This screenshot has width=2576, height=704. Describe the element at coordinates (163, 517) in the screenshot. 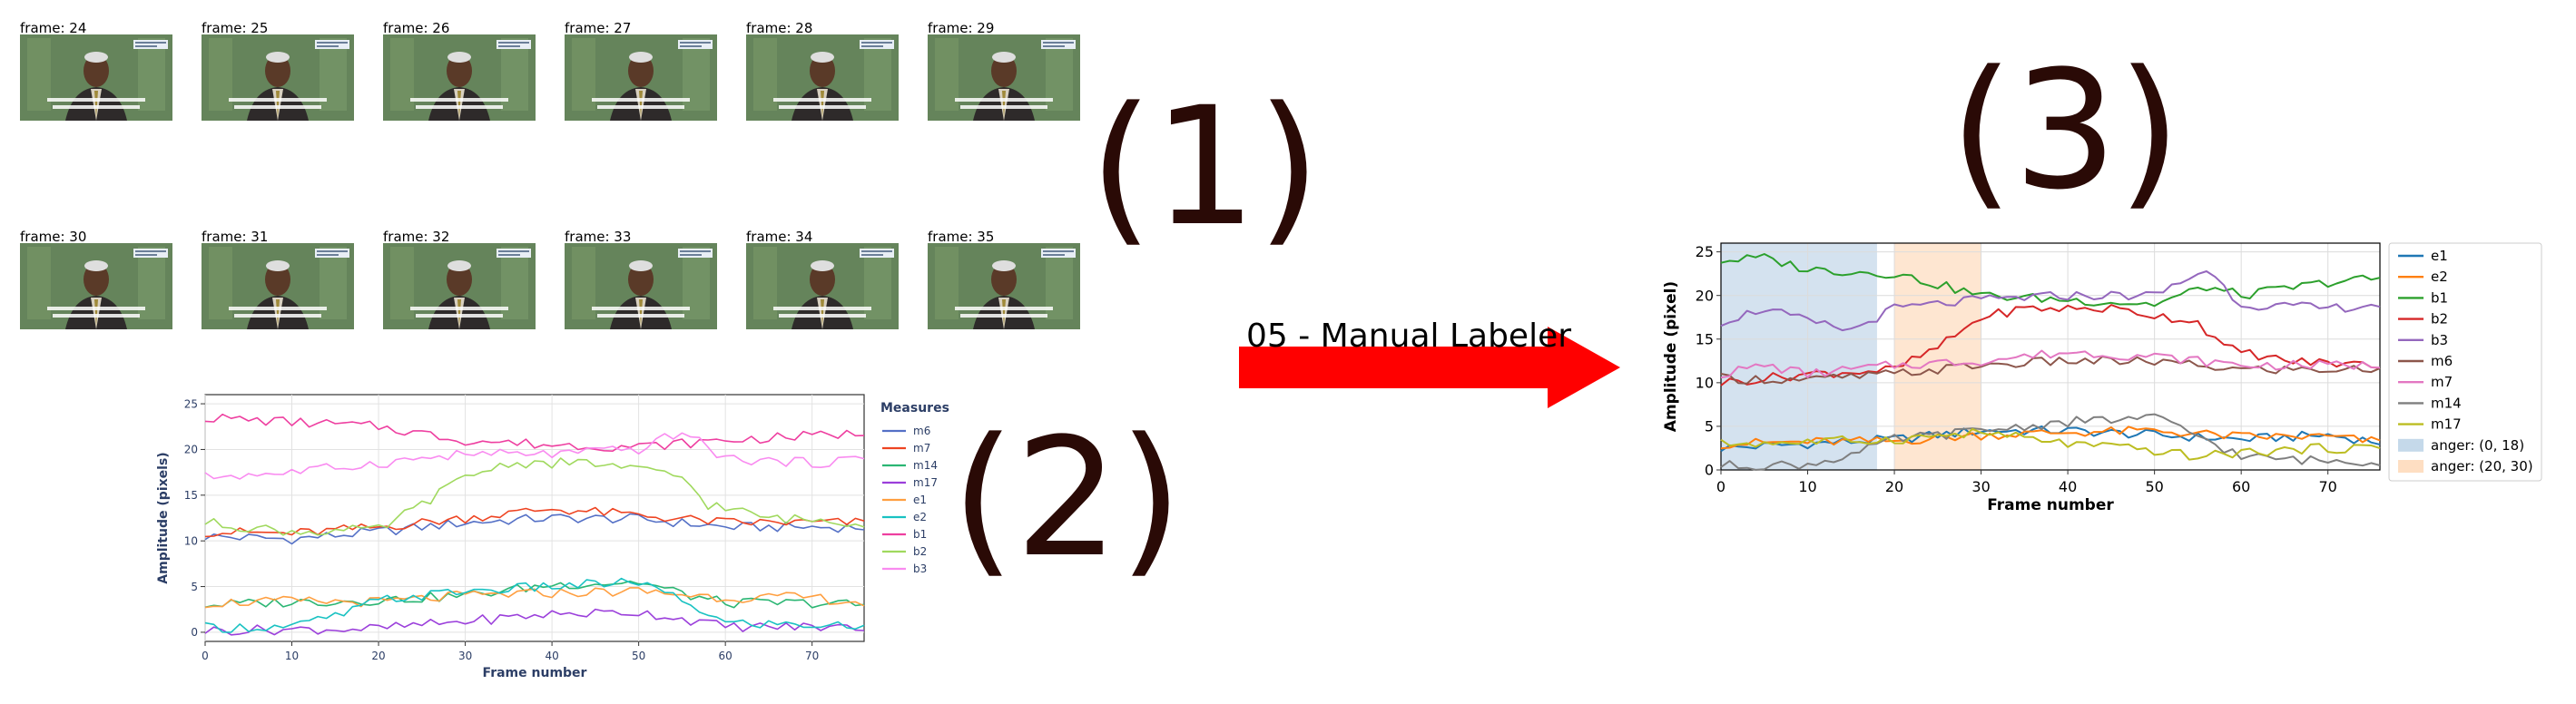

I see `chart2-ylabel: Amplitude (pixels)` at that location.